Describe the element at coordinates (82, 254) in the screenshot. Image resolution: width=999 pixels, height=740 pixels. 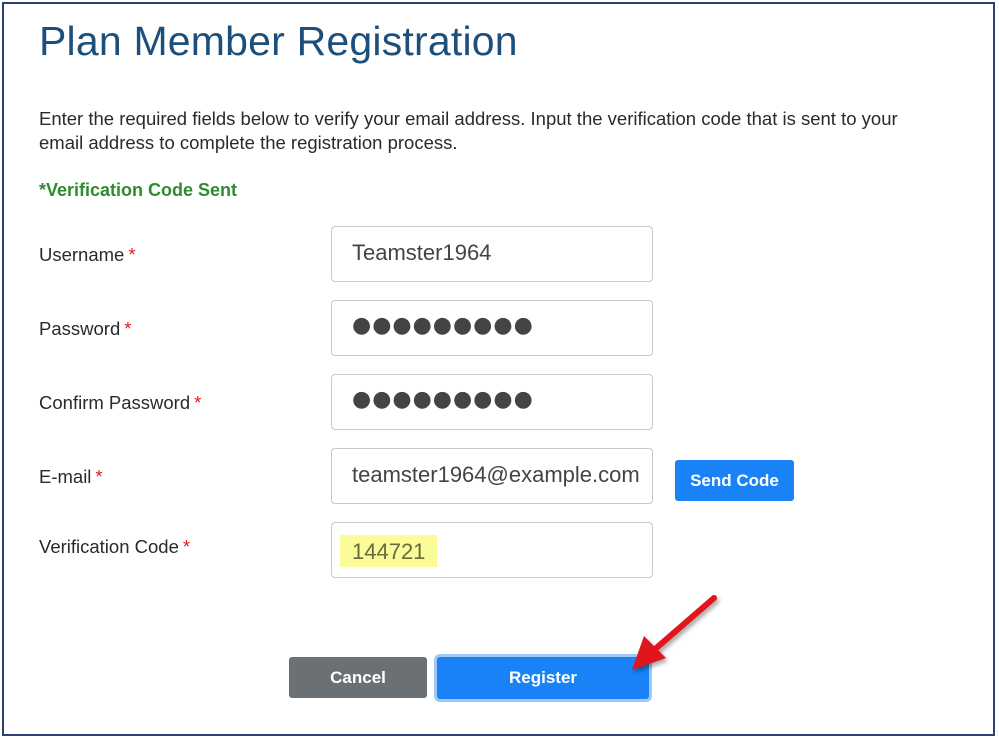
I see `username-label-text: Username` at that location.